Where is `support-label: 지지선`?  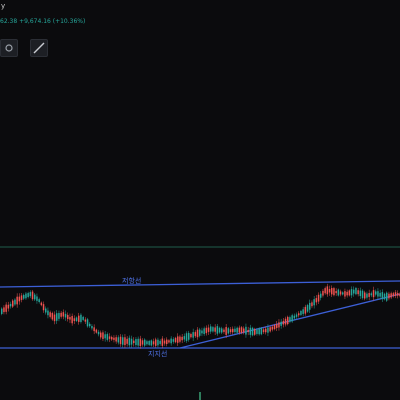
support-label: 지지선 is located at coordinates (158, 354).